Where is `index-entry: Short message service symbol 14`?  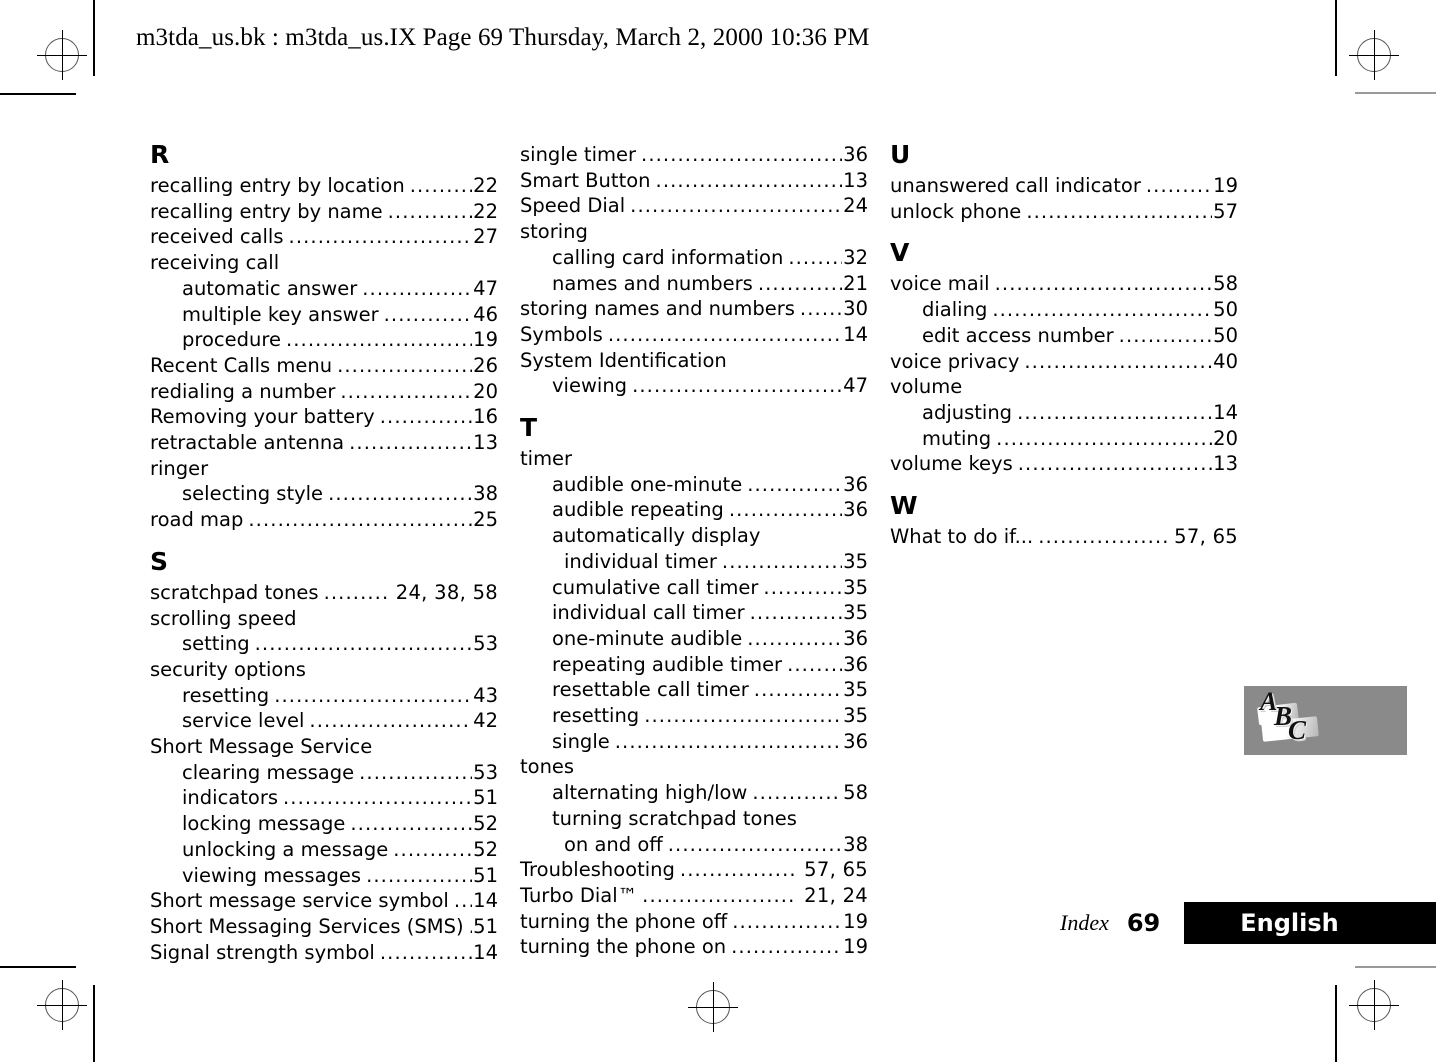 index-entry: Short message service symbol 14 is located at coordinates (324, 901).